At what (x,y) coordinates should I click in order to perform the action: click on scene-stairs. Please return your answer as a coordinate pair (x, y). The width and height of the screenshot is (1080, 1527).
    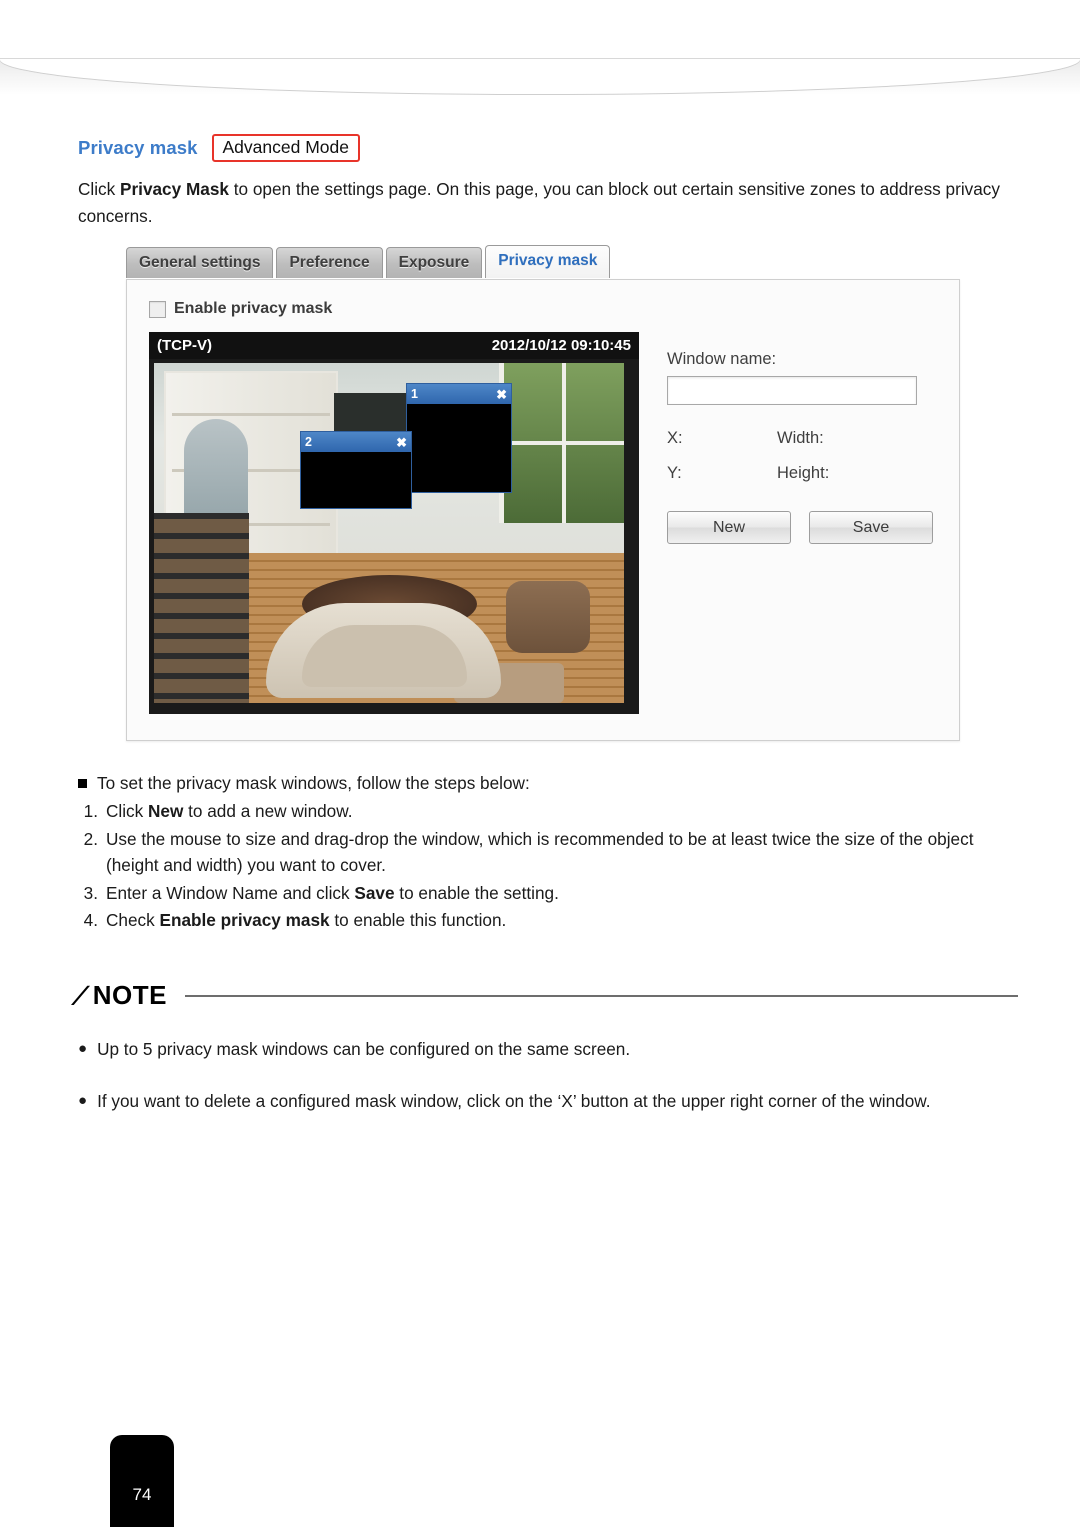
    Looking at the image, I should click on (201, 608).